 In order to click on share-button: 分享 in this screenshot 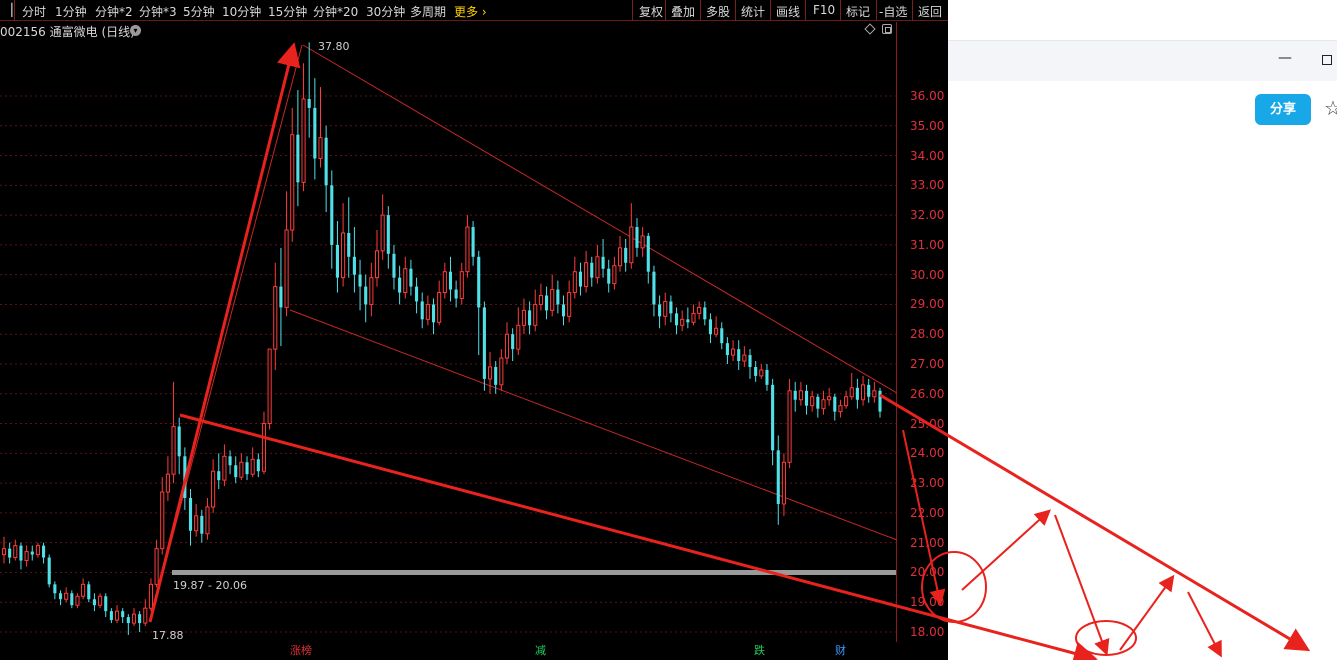, I will do `click(1283, 109)`.